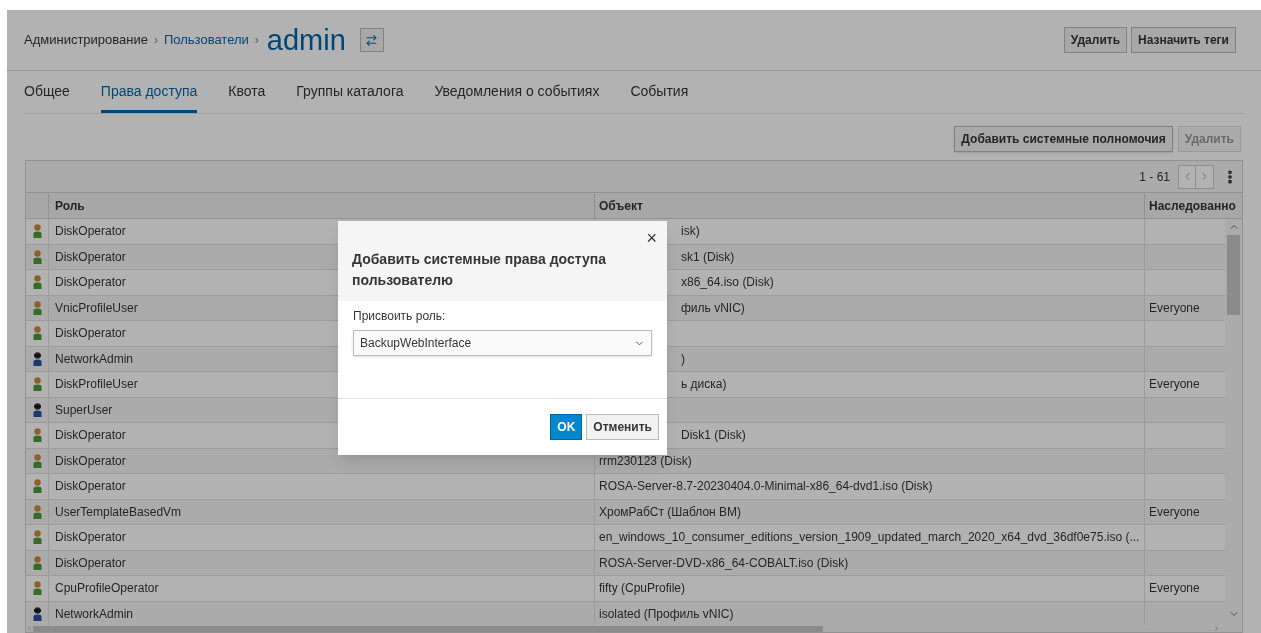 Image resolution: width=1261 pixels, height=633 pixels. What do you see at coordinates (690, 232) in the screenshot?
I see `object-cell-text: isk)` at bounding box center [690, 232].